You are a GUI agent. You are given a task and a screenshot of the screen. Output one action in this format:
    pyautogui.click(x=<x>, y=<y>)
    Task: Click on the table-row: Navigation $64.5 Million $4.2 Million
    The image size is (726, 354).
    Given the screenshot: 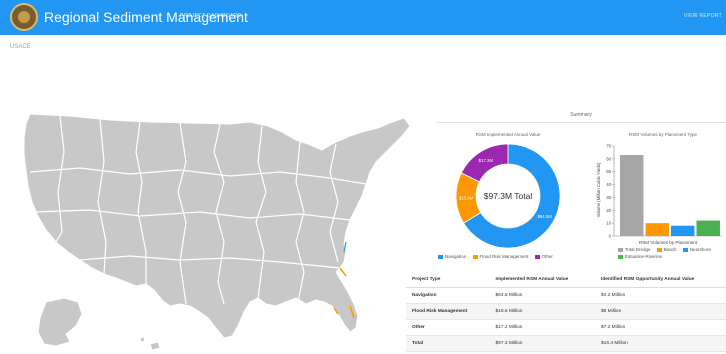 What is the action you would take?
    pyautogui.click(x=566, y=295)
    